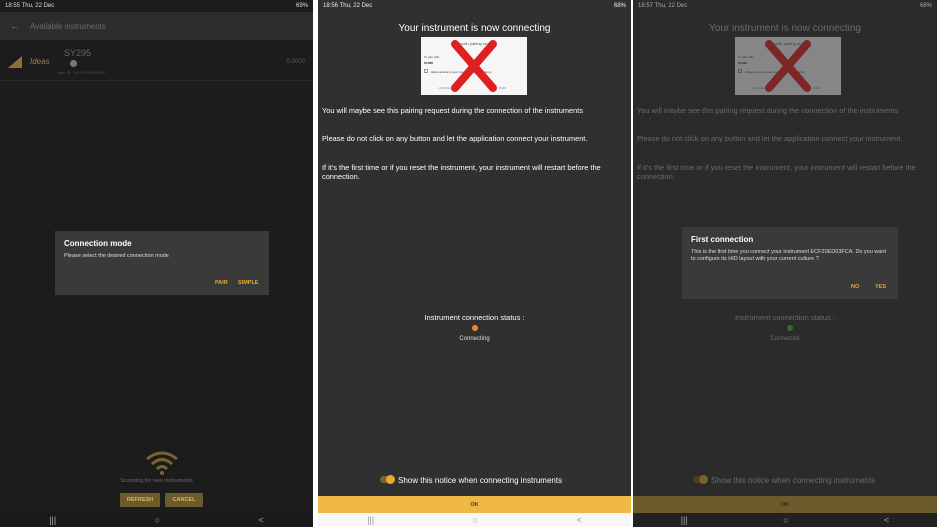  What do you see at coordinates (68, 26) in the screenshot?
I see `page-title: Available instruments` at bounding box center [68, 26].